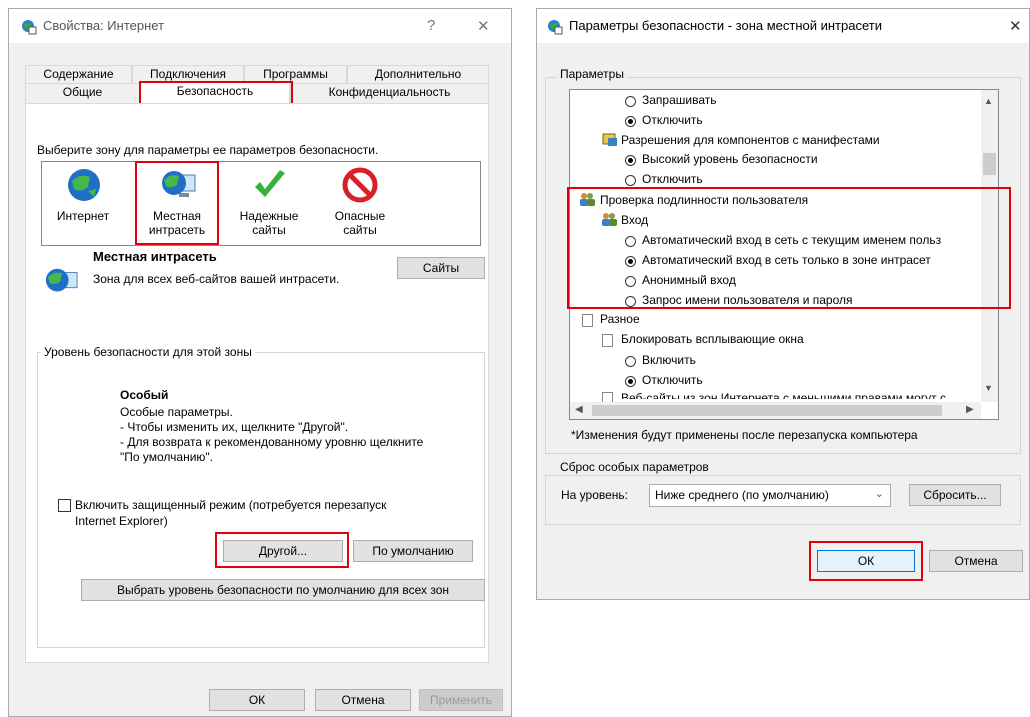  I want to click on radio-prompt, so click(630, 101).